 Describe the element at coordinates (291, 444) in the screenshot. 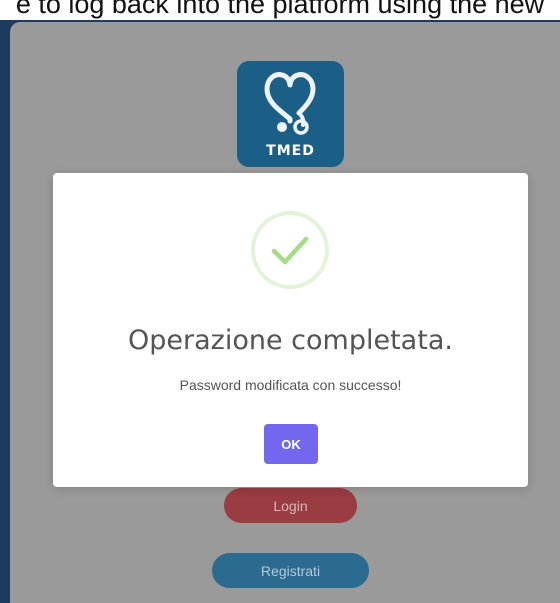

I see `ok-button: OK` at that location.